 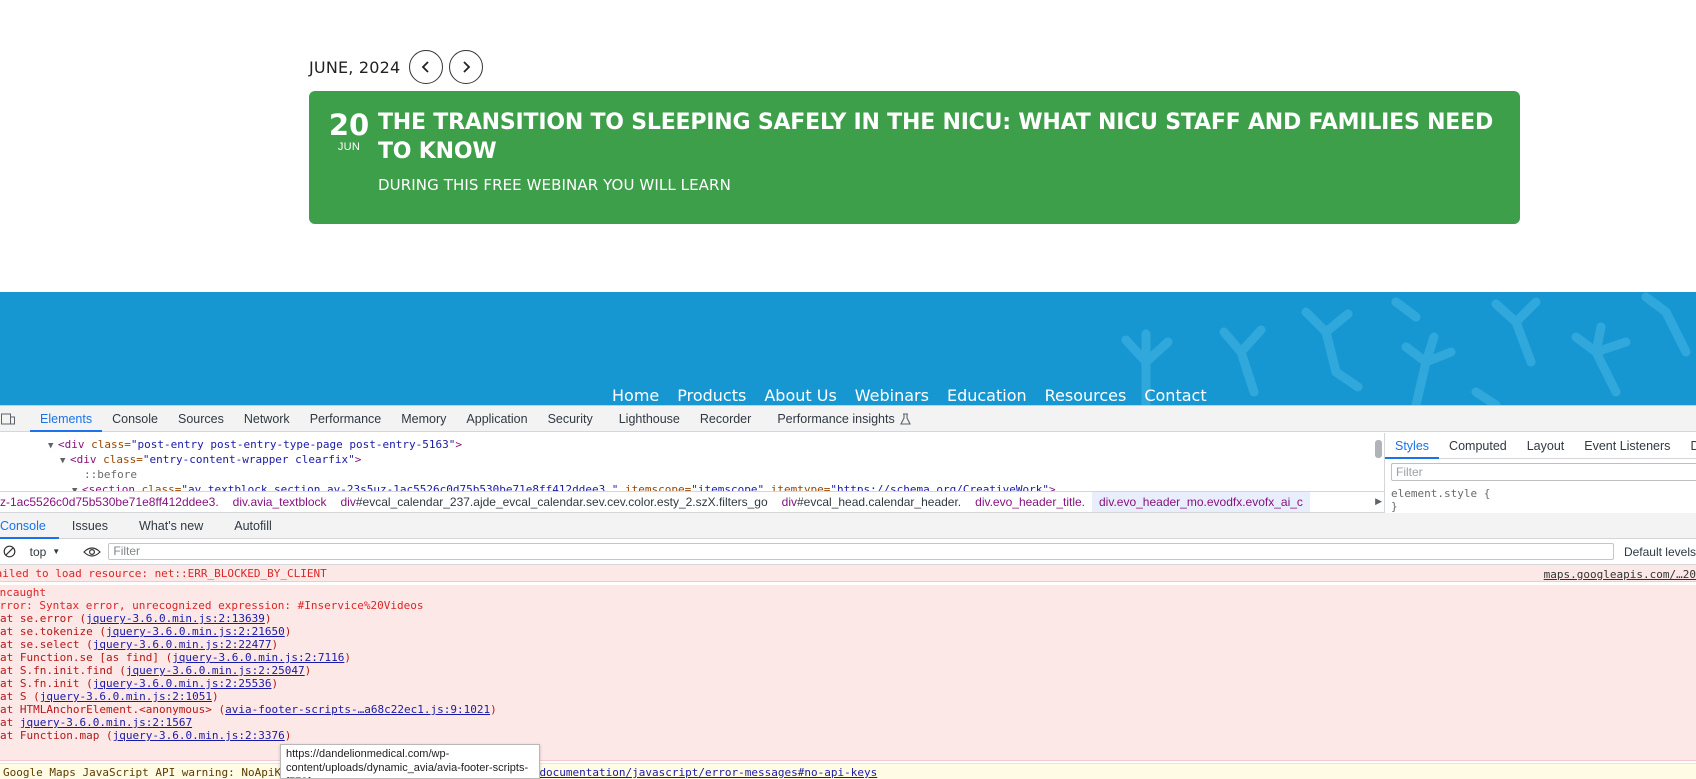 I want to click on breadcrumb-item: div.avia_textblock, so click(x=280, y=502).